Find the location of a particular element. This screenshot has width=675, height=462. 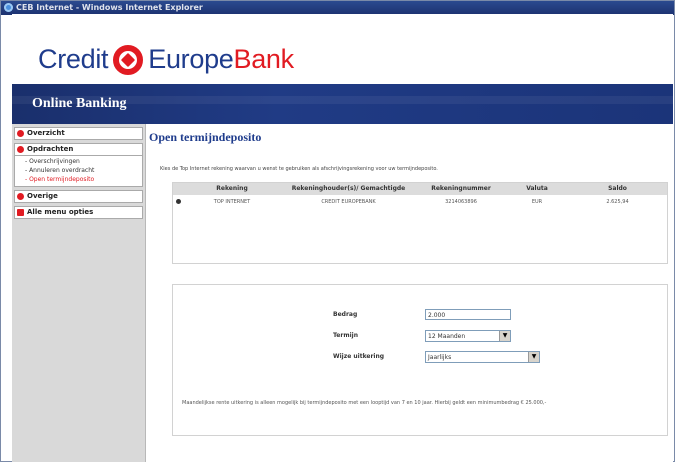

sidebar-item-overzicht: Overzicht is located at coordinates (78, 133).